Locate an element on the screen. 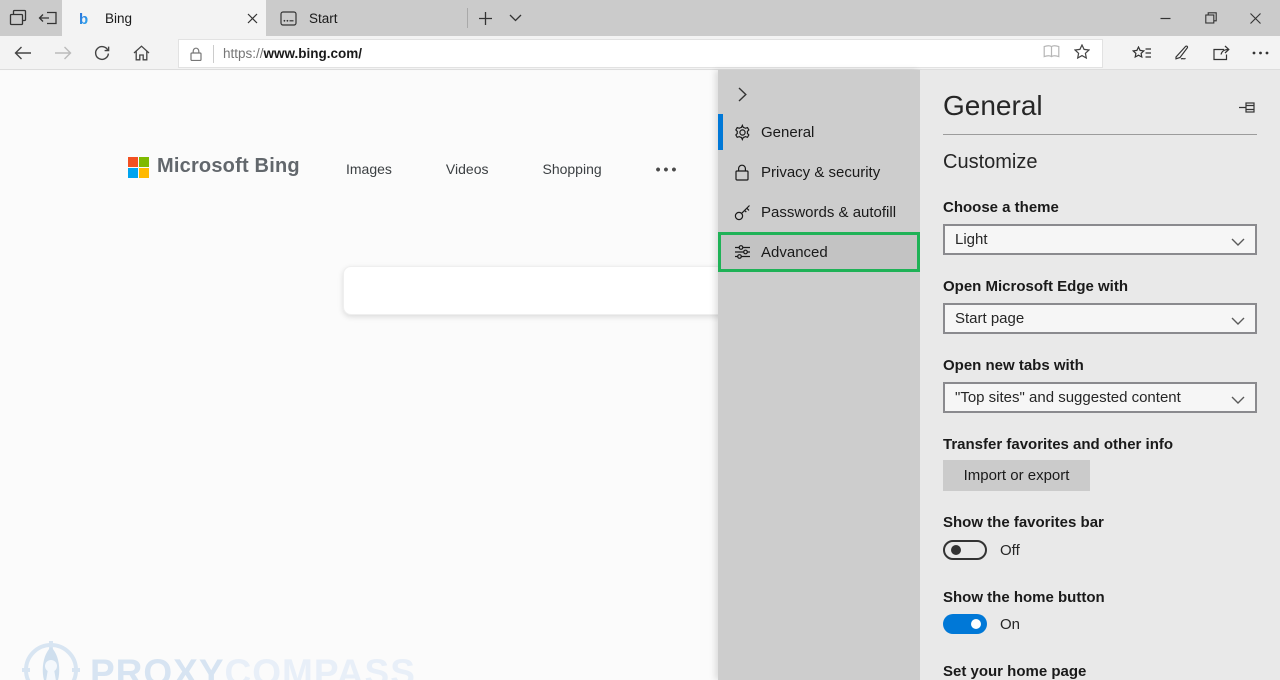 Image resolution: width=1280 pixels, height=680 pixels. sidebar-item-label: Advanced is located at coordinates (794, 252).